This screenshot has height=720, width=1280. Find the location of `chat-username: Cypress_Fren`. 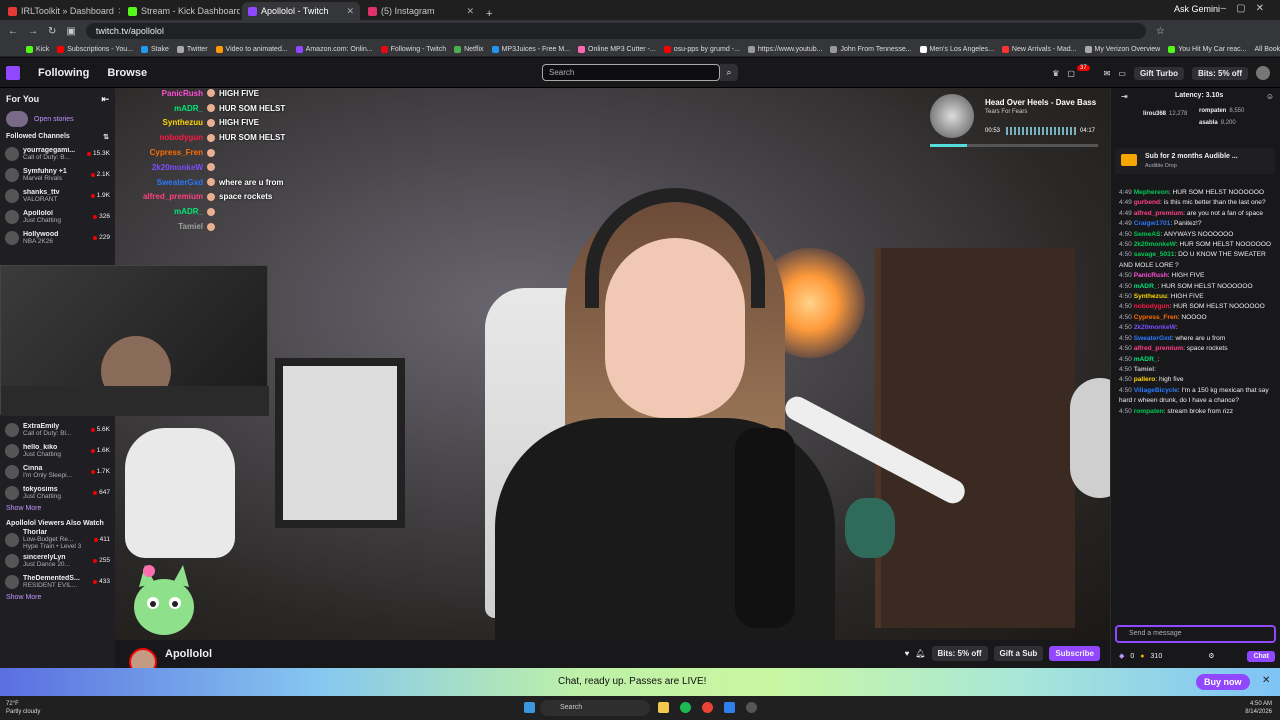

chat-username: Cypress_Fren is located at coordinates (1156, 317).